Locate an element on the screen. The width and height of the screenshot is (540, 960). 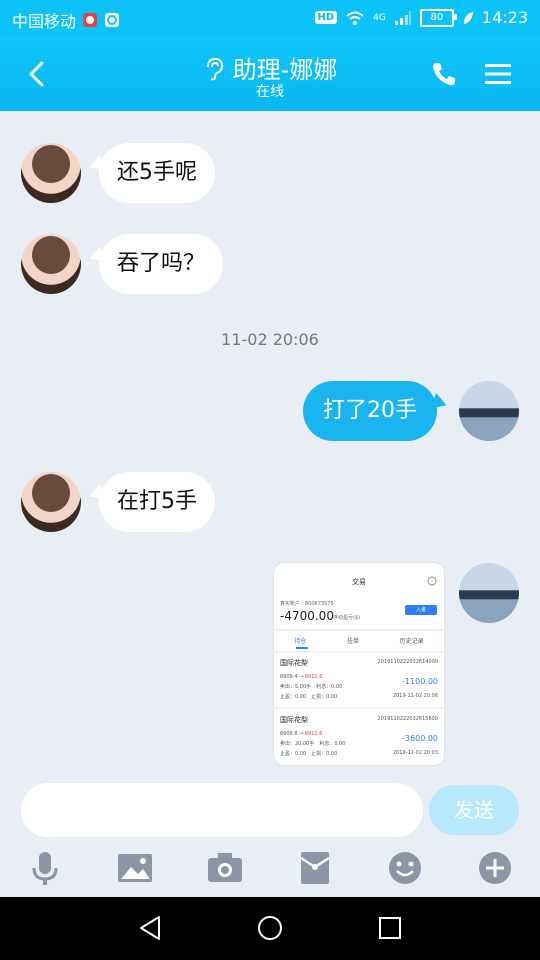
nav-back-icon is located at coordinates (150, 928).